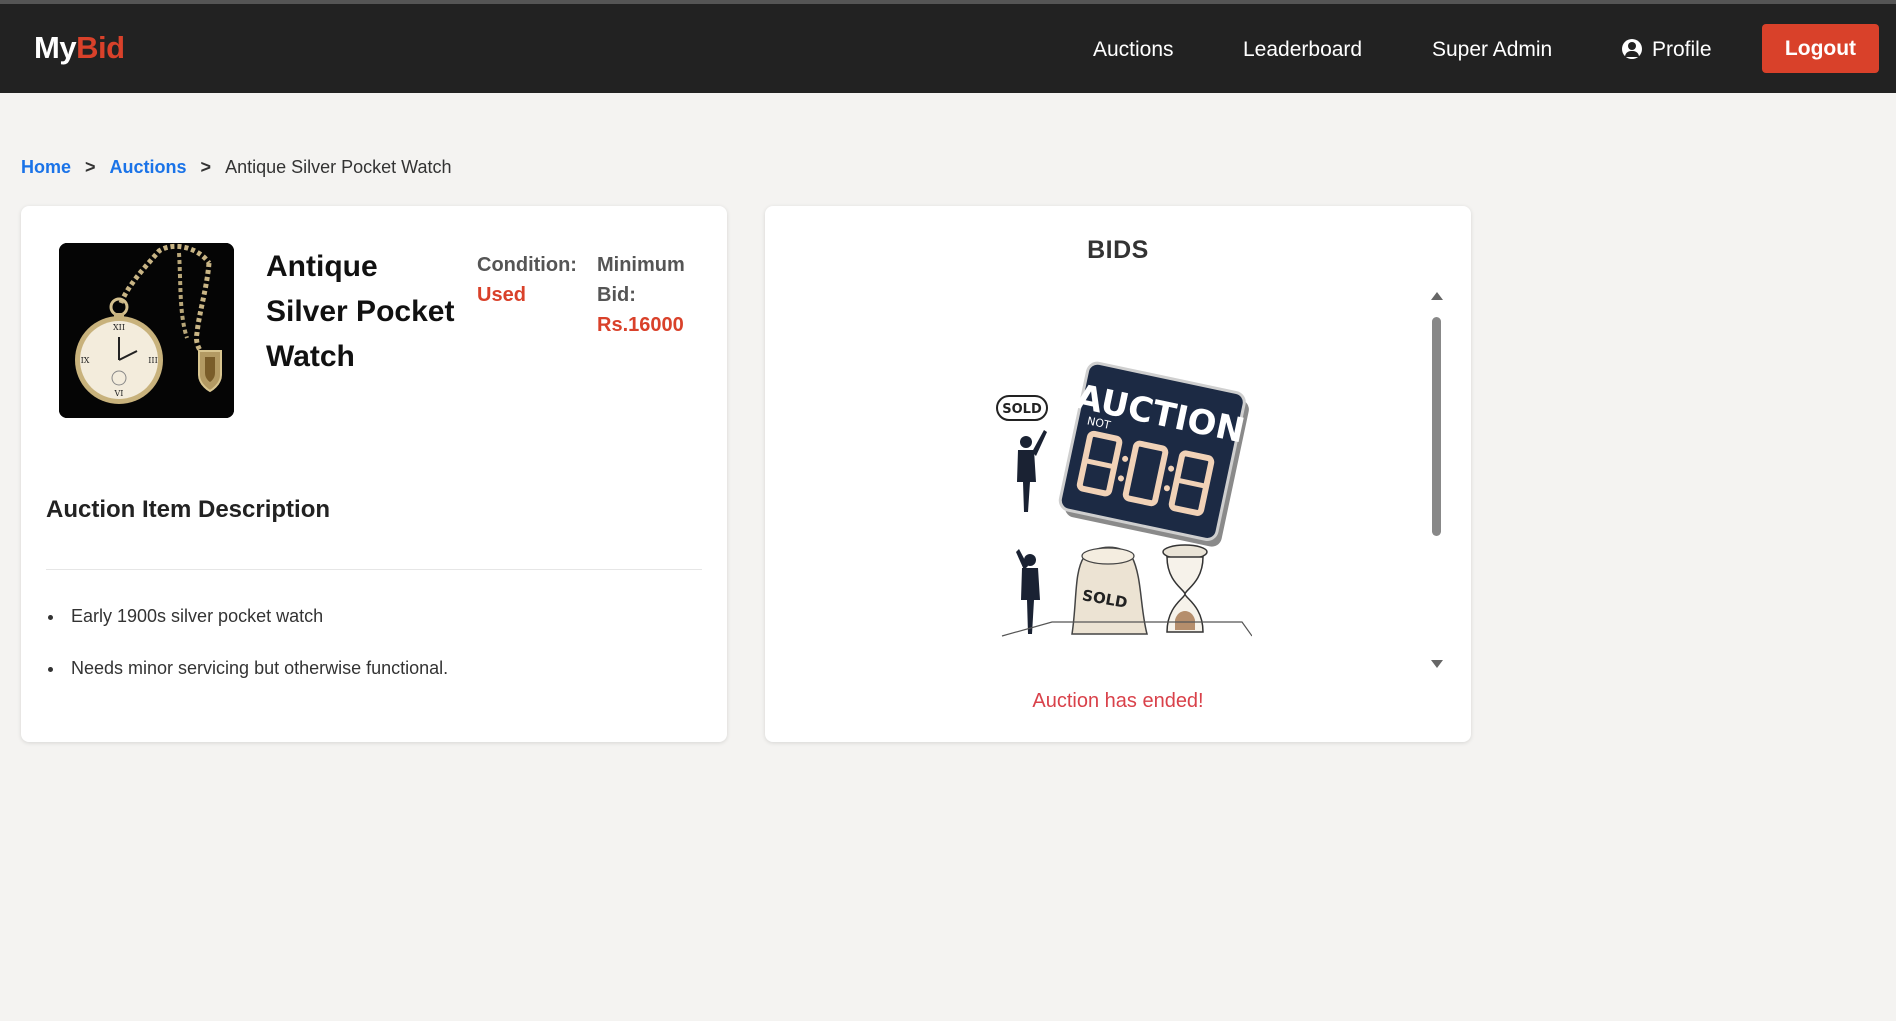 The width and height of the screenshot is (1896, 1021). I want to click on bids-scroll-area: AUCTION NOT SOLD SOLD, so click(1119, 480).